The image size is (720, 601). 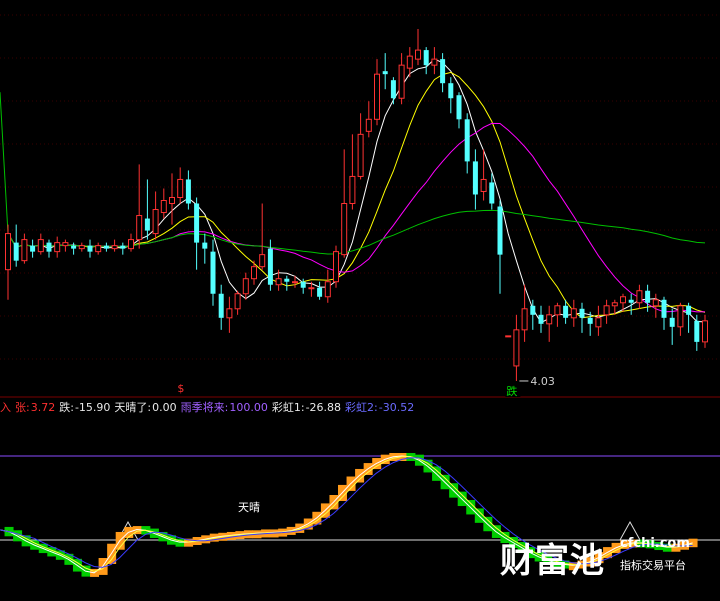 I want to click on watermark: 财富池 cfchi.com 指标交易平台, so click(x=607, y=558).